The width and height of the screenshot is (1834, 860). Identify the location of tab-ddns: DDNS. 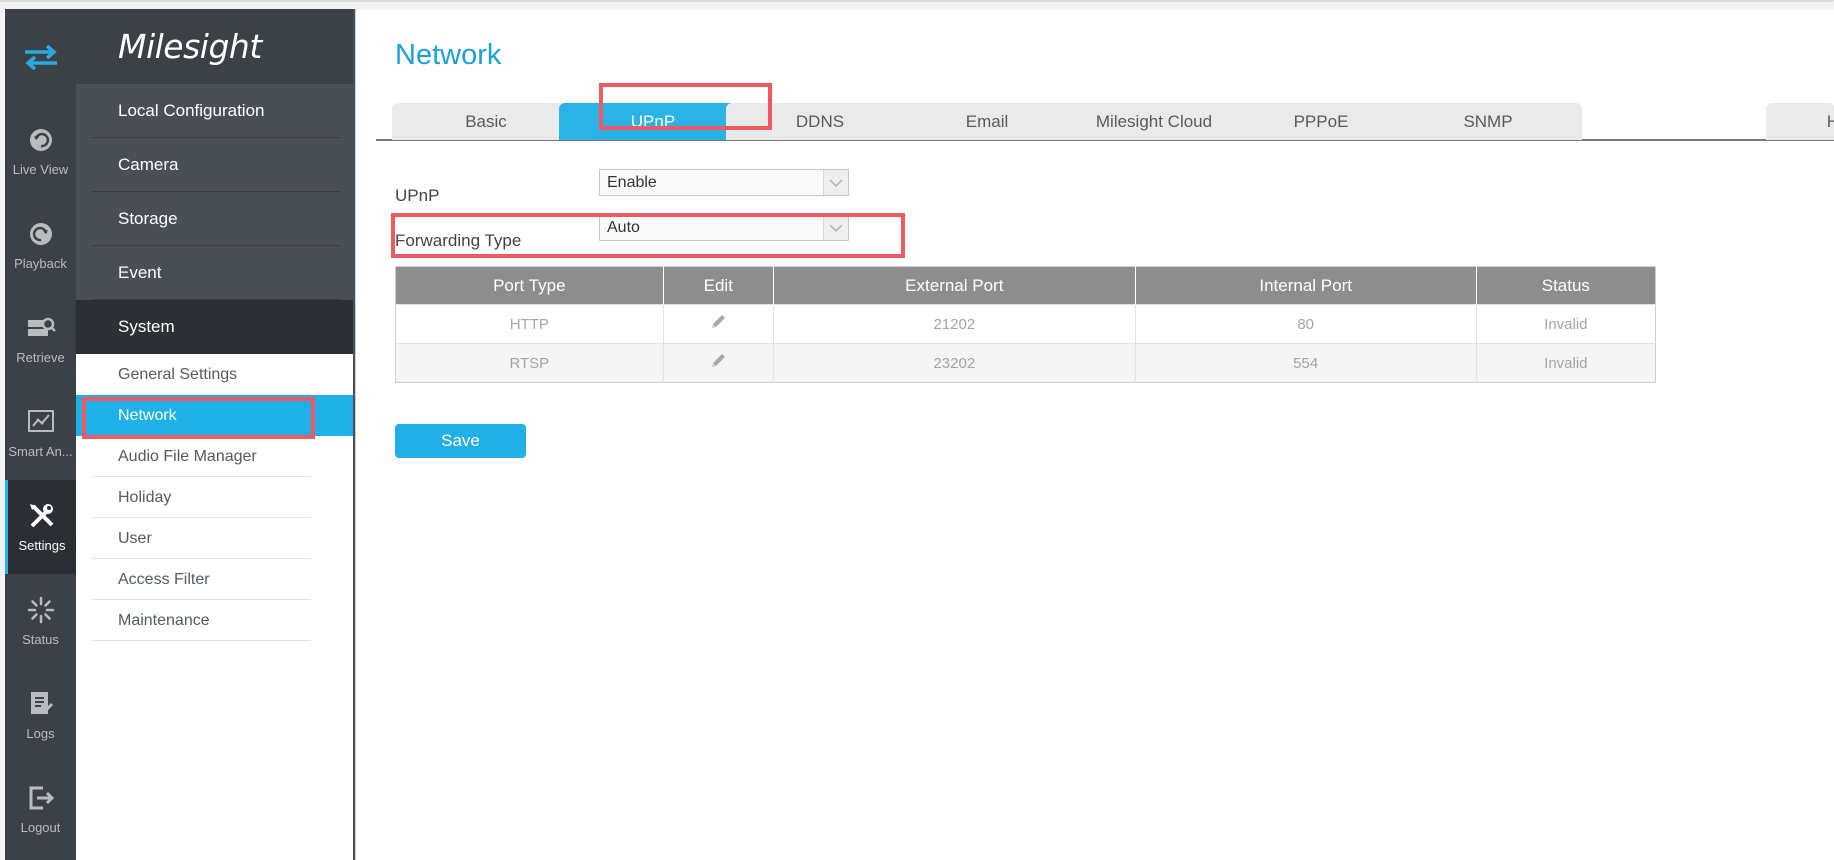
(820, 121).